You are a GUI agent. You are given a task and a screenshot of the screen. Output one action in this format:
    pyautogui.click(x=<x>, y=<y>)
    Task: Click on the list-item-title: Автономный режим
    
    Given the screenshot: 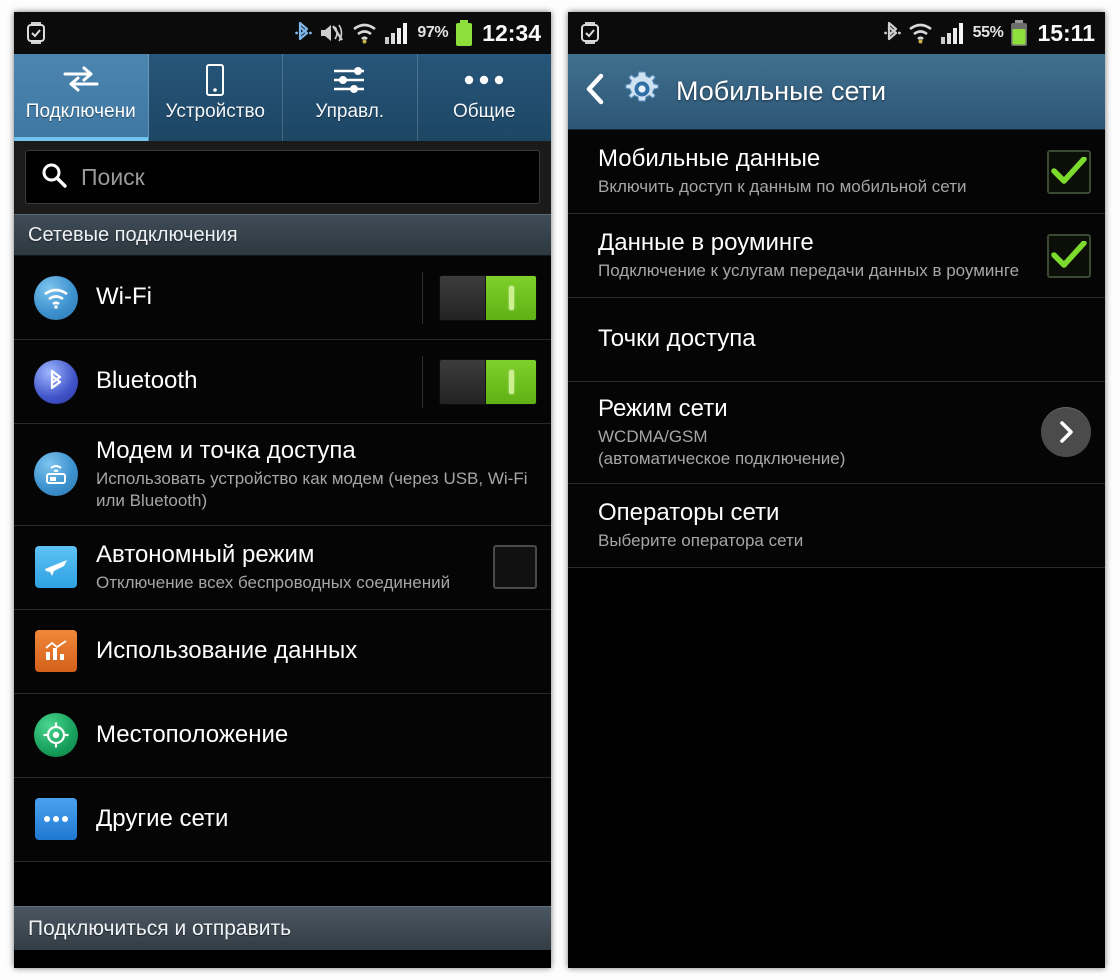 What is the action you would take?
    pyautogui.click(x=205, y=554)
    